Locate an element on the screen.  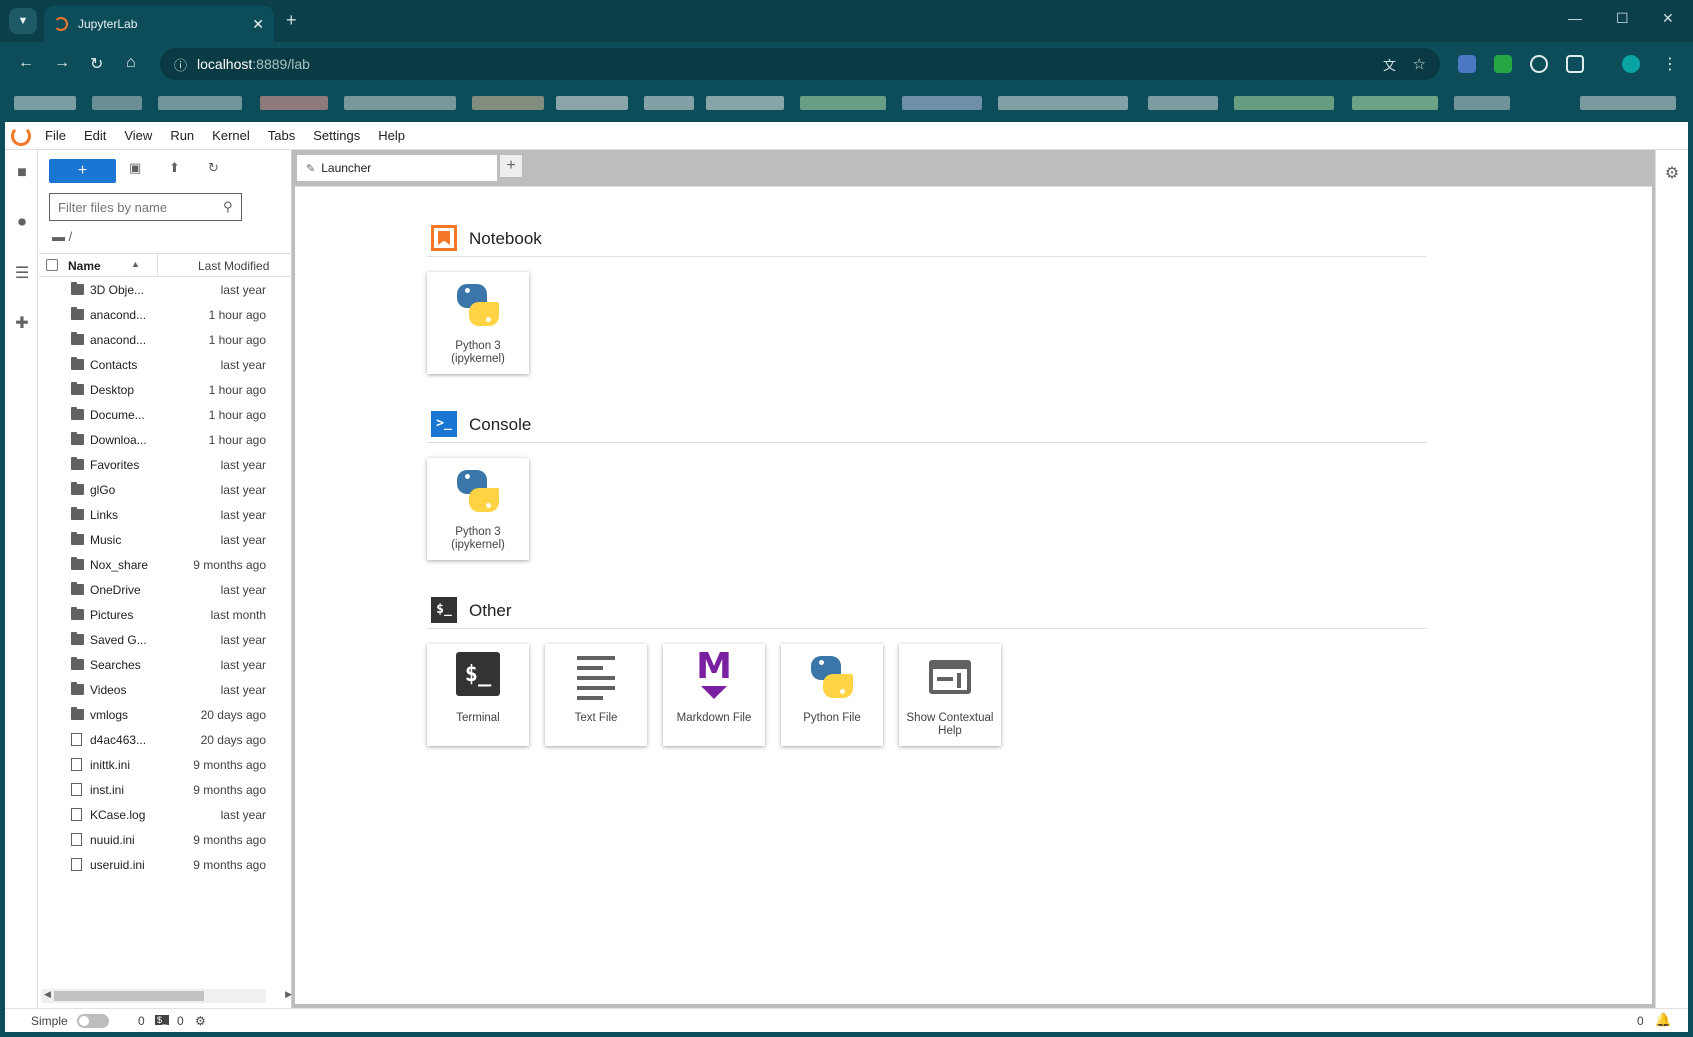
notifications-count: 0 is located at coordinates (1640, 1021).